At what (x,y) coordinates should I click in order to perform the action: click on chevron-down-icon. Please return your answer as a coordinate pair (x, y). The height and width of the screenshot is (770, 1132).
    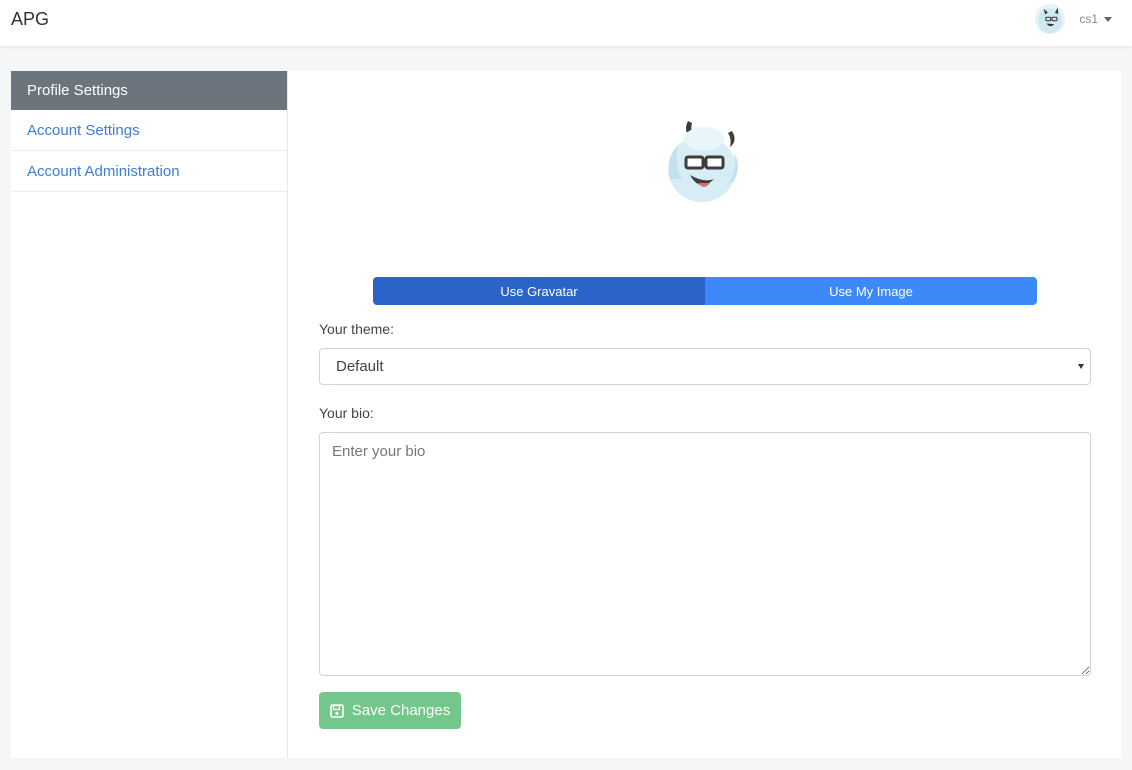
    Looking at the image, I should click on (1108, 19).